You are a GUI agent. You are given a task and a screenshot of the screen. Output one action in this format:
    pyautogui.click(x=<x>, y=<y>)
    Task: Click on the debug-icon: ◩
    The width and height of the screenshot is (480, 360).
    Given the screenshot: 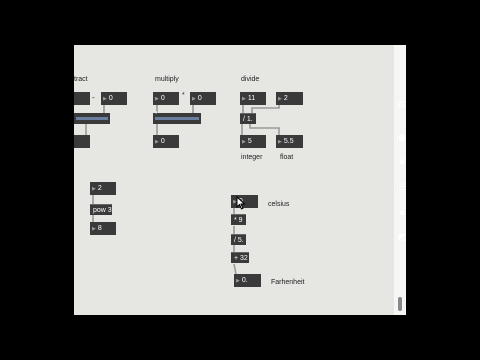 What is the action you would take?
    pyautogui.click(x=402, y=238)
    